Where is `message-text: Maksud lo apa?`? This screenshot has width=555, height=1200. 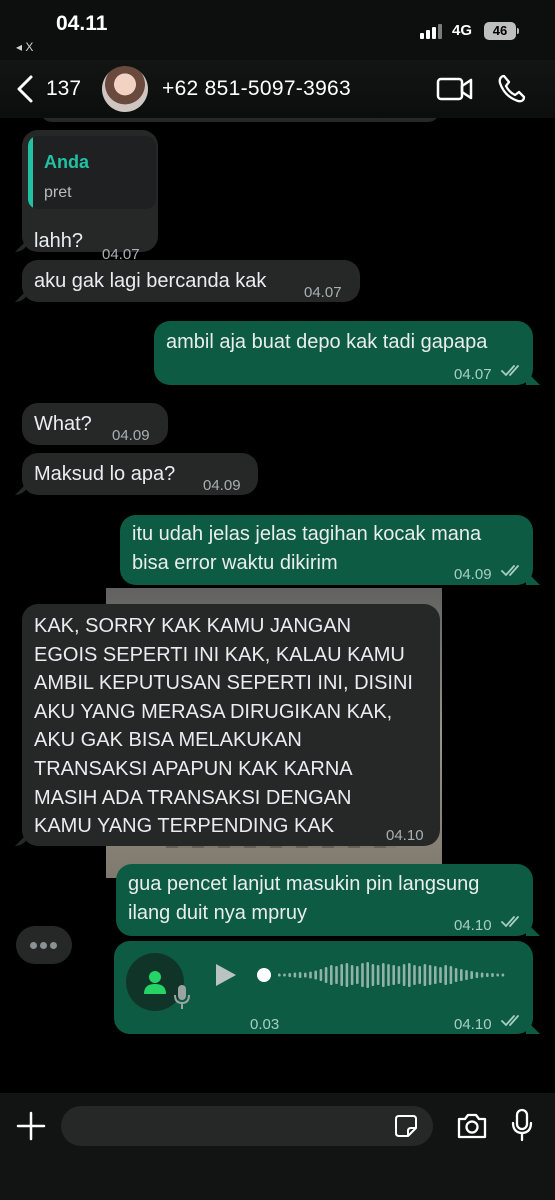
message-text: Maksud lo apa? is located at coordinates (105, 474).